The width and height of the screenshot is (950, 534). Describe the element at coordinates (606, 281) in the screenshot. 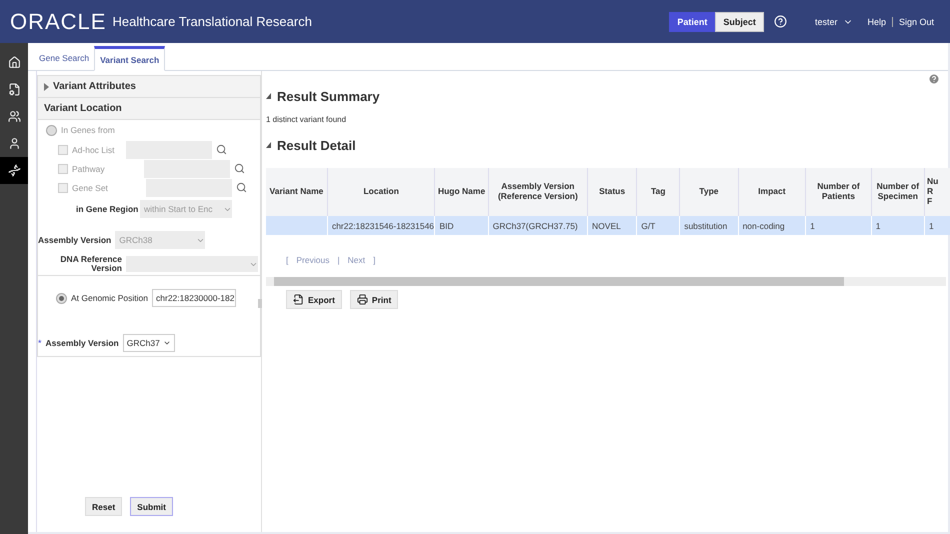

I see `scrollbar` at that location.